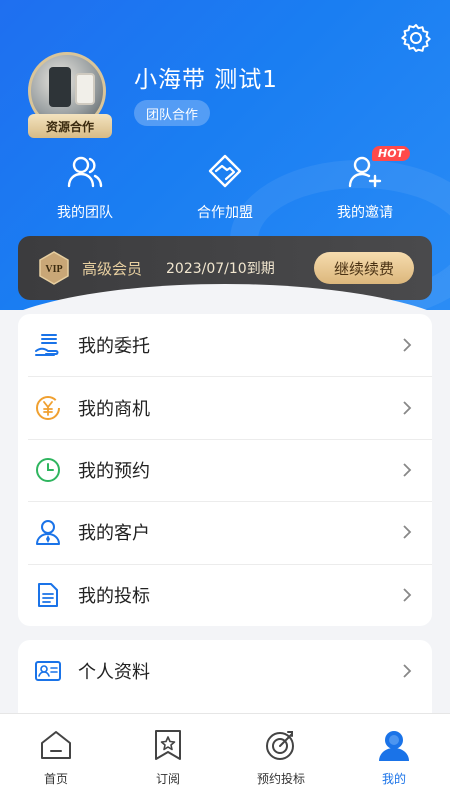  Describe the element at coordinates (114, 673) in the screenshot. I see `menu-item-label: 个人资料` at that location.